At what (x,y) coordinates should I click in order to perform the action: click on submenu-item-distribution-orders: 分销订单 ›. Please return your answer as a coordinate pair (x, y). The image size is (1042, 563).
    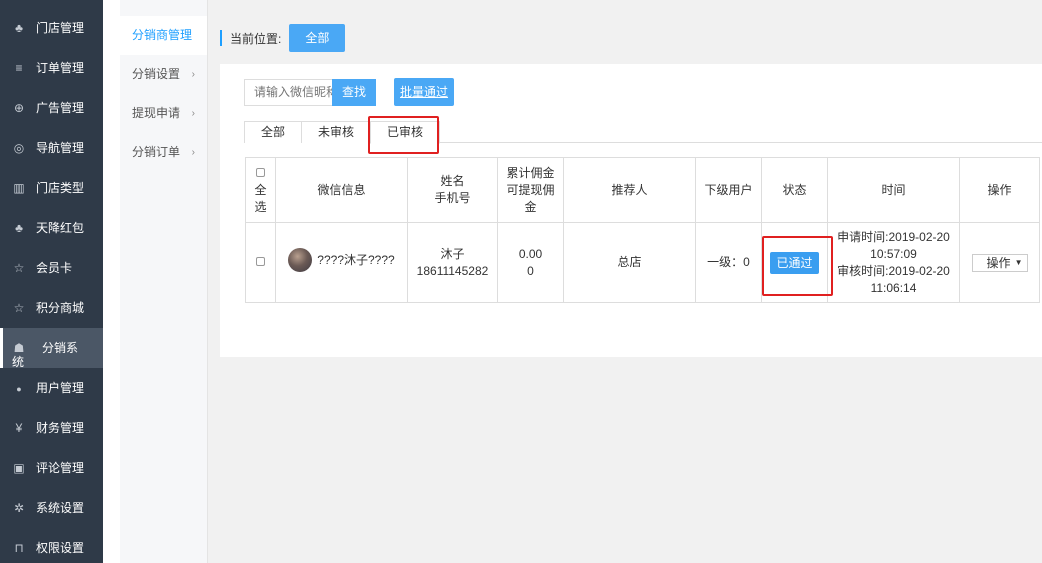
    Looking at the image, I should click on (163, 152).